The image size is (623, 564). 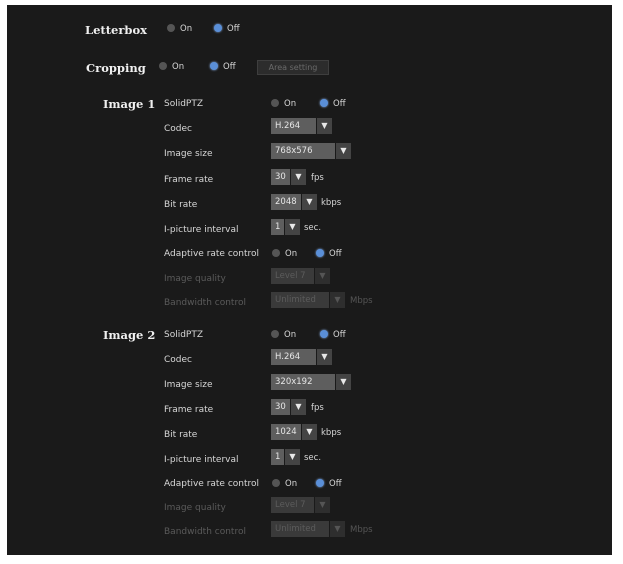 I want to click on image1-image-size-select: 768x576 ▼, so click(x=311, y=151).